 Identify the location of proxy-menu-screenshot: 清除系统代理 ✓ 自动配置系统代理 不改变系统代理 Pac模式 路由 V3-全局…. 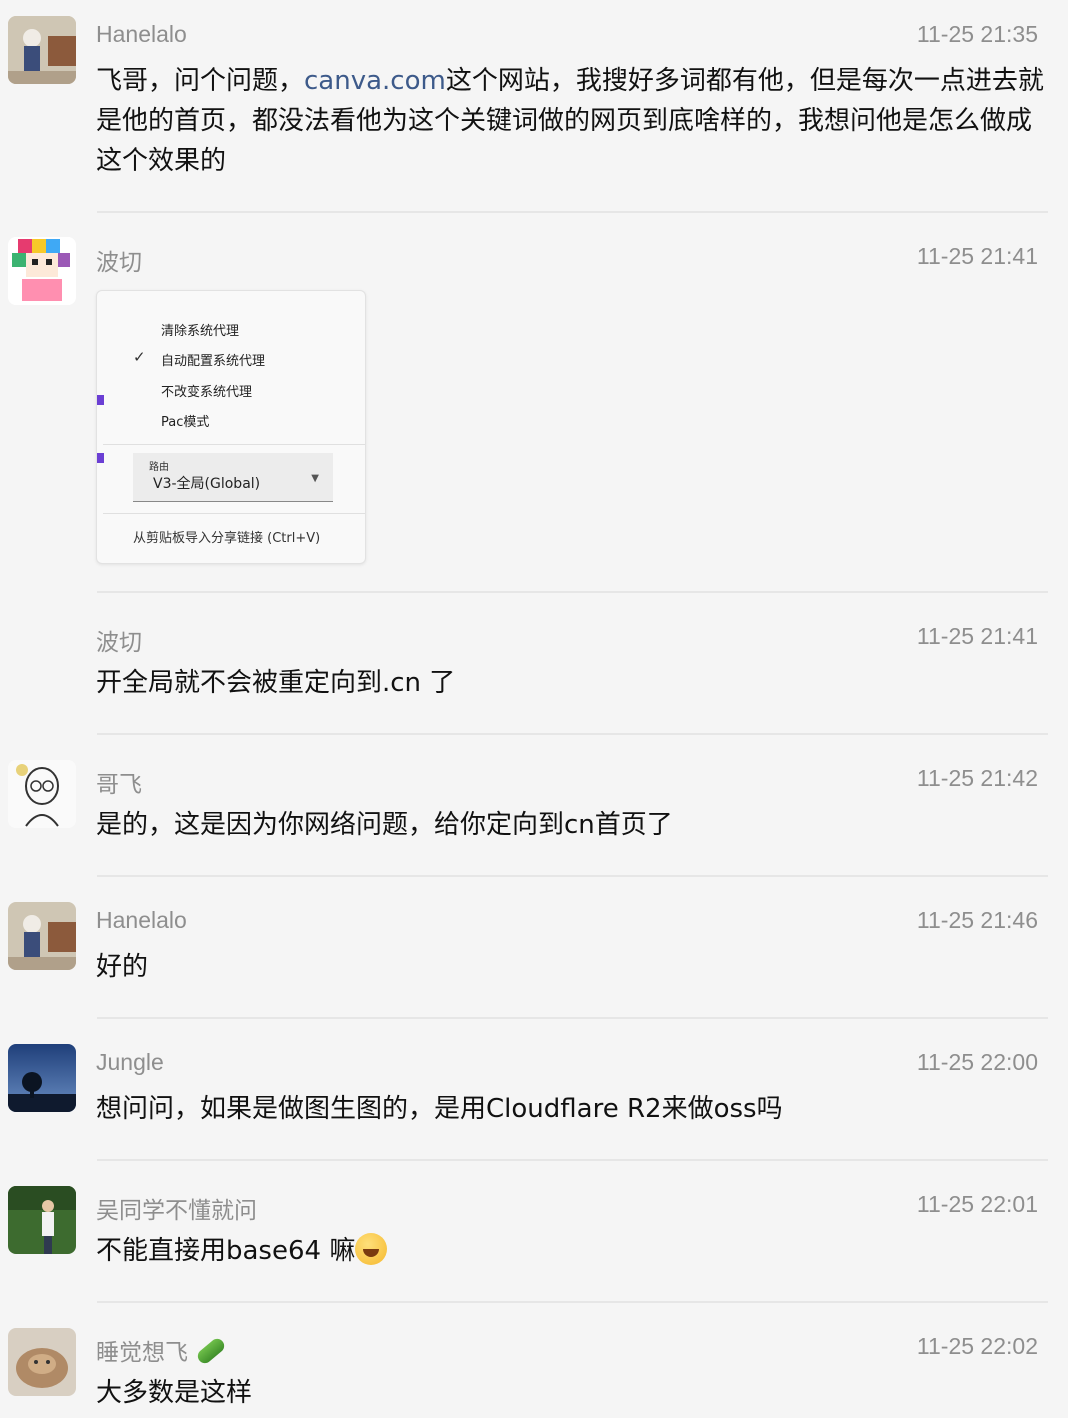
(231, 427).